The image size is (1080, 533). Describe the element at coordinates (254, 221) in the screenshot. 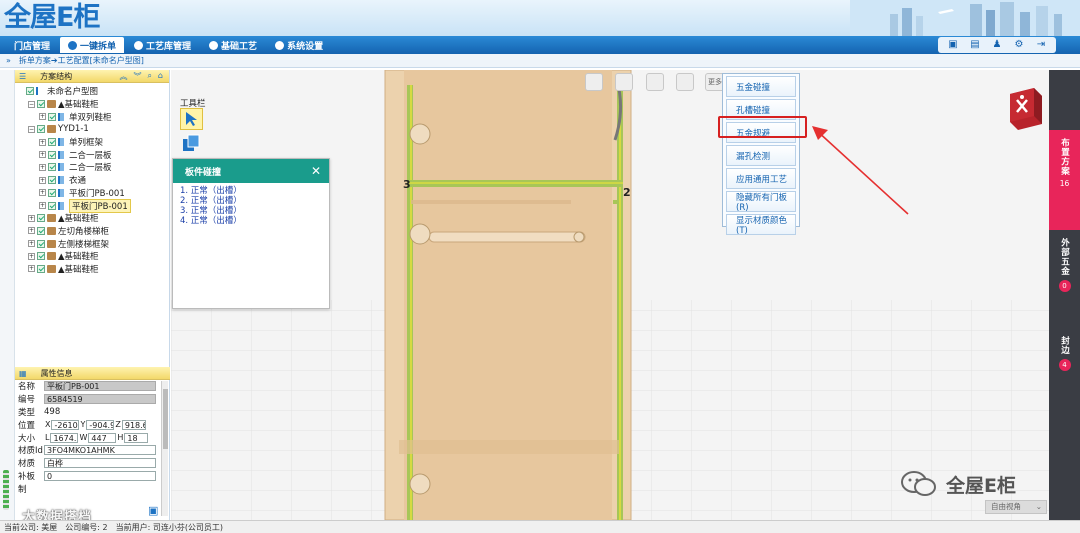

I see `list-item: 4. 正常（出槽）` at that location.